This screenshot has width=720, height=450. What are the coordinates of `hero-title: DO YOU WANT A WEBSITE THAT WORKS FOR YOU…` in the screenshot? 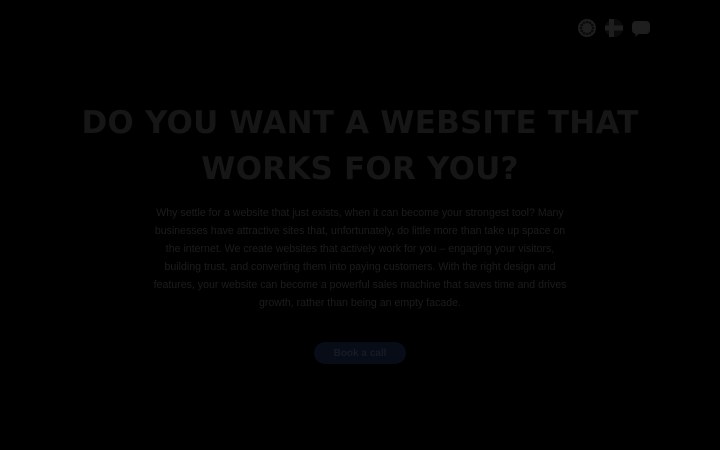 It's located at (360, 146).